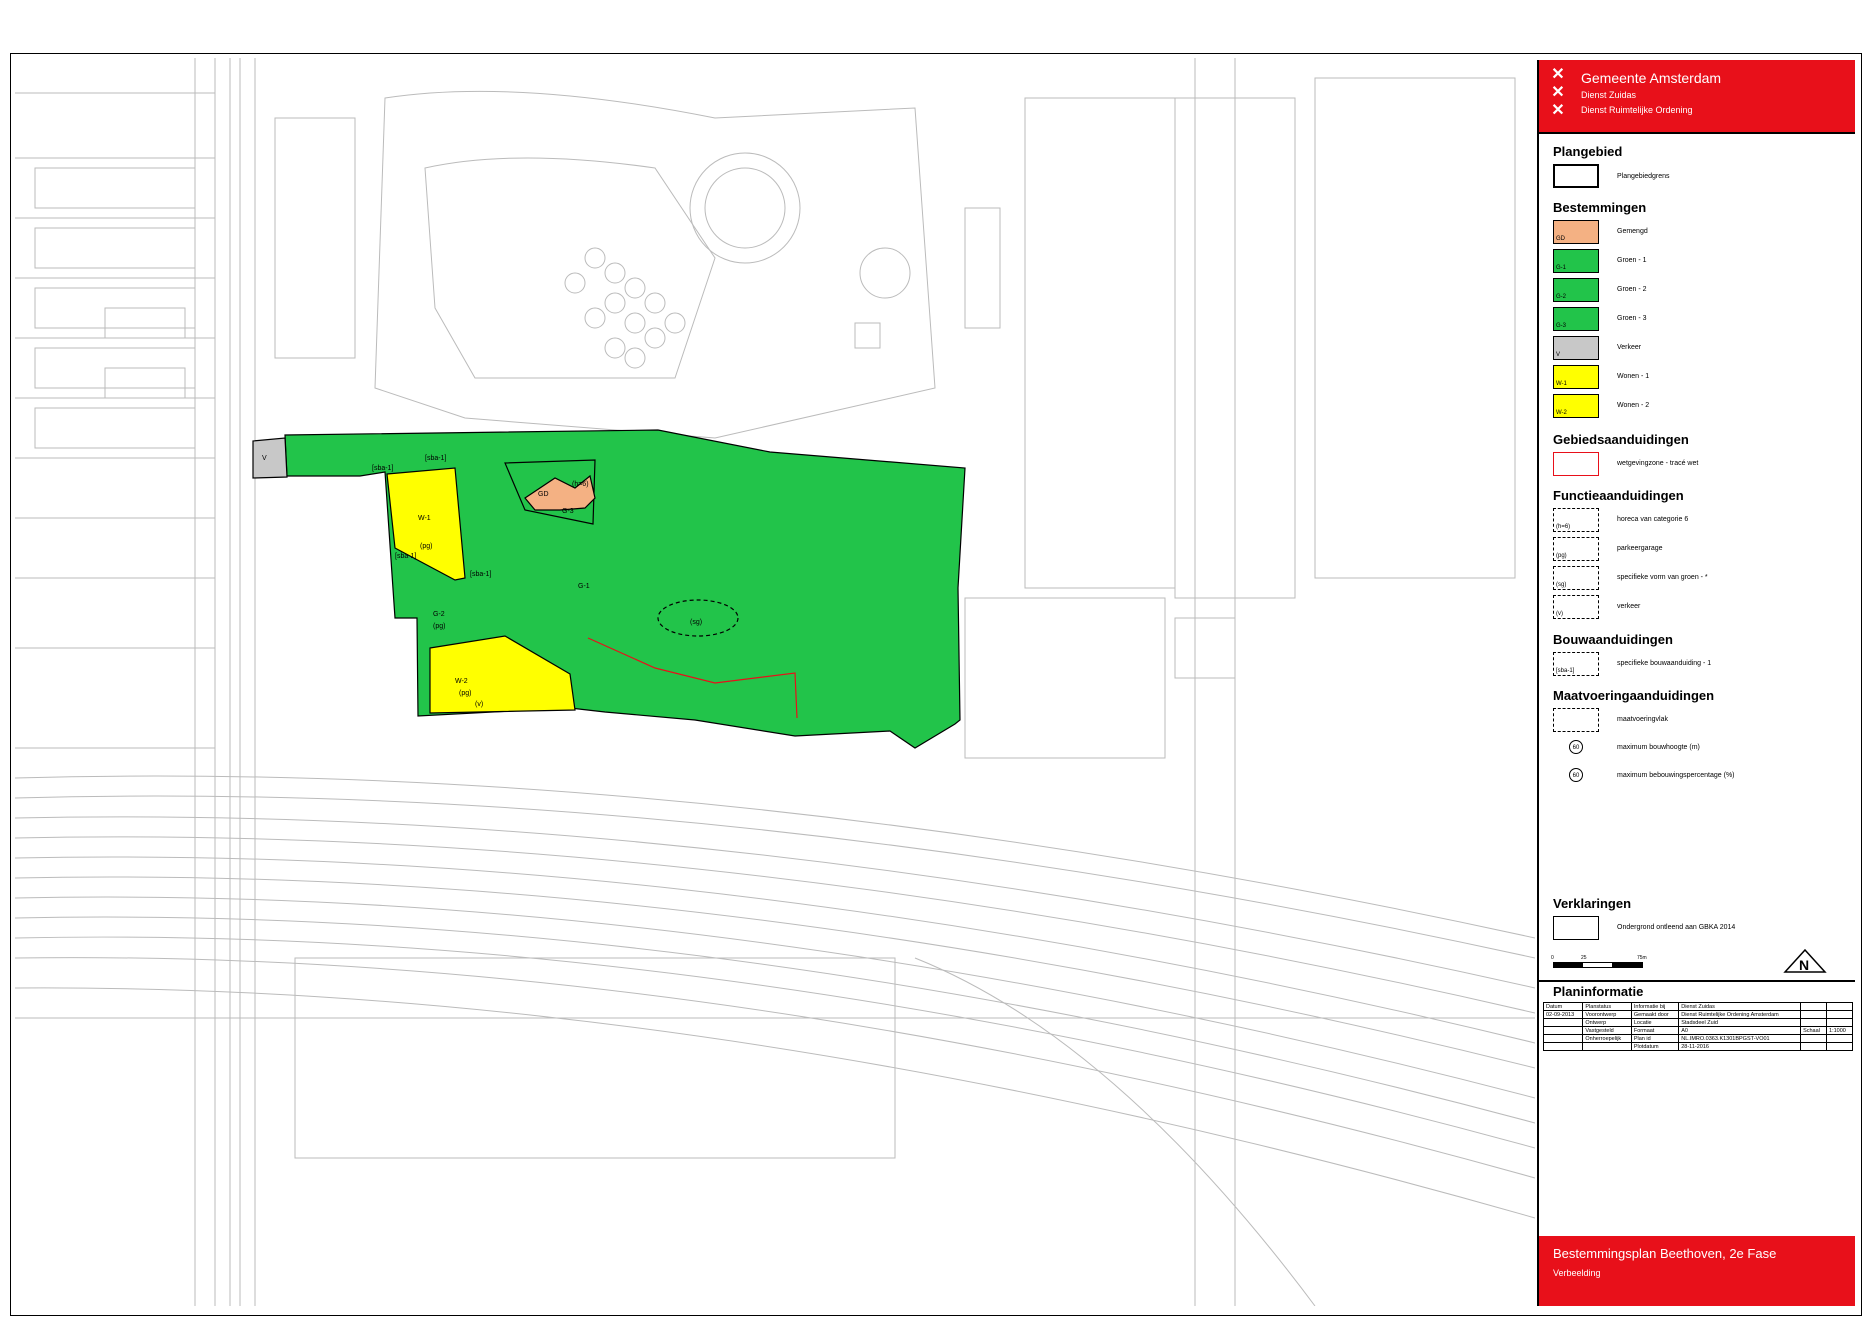 This screenshot has height=1325, width=1873. What do you see at coordinates (1609, 95) in the screenshot?
I see `dept-zuidas: Dienst Zuidas` at bounding box center [1609, 95].